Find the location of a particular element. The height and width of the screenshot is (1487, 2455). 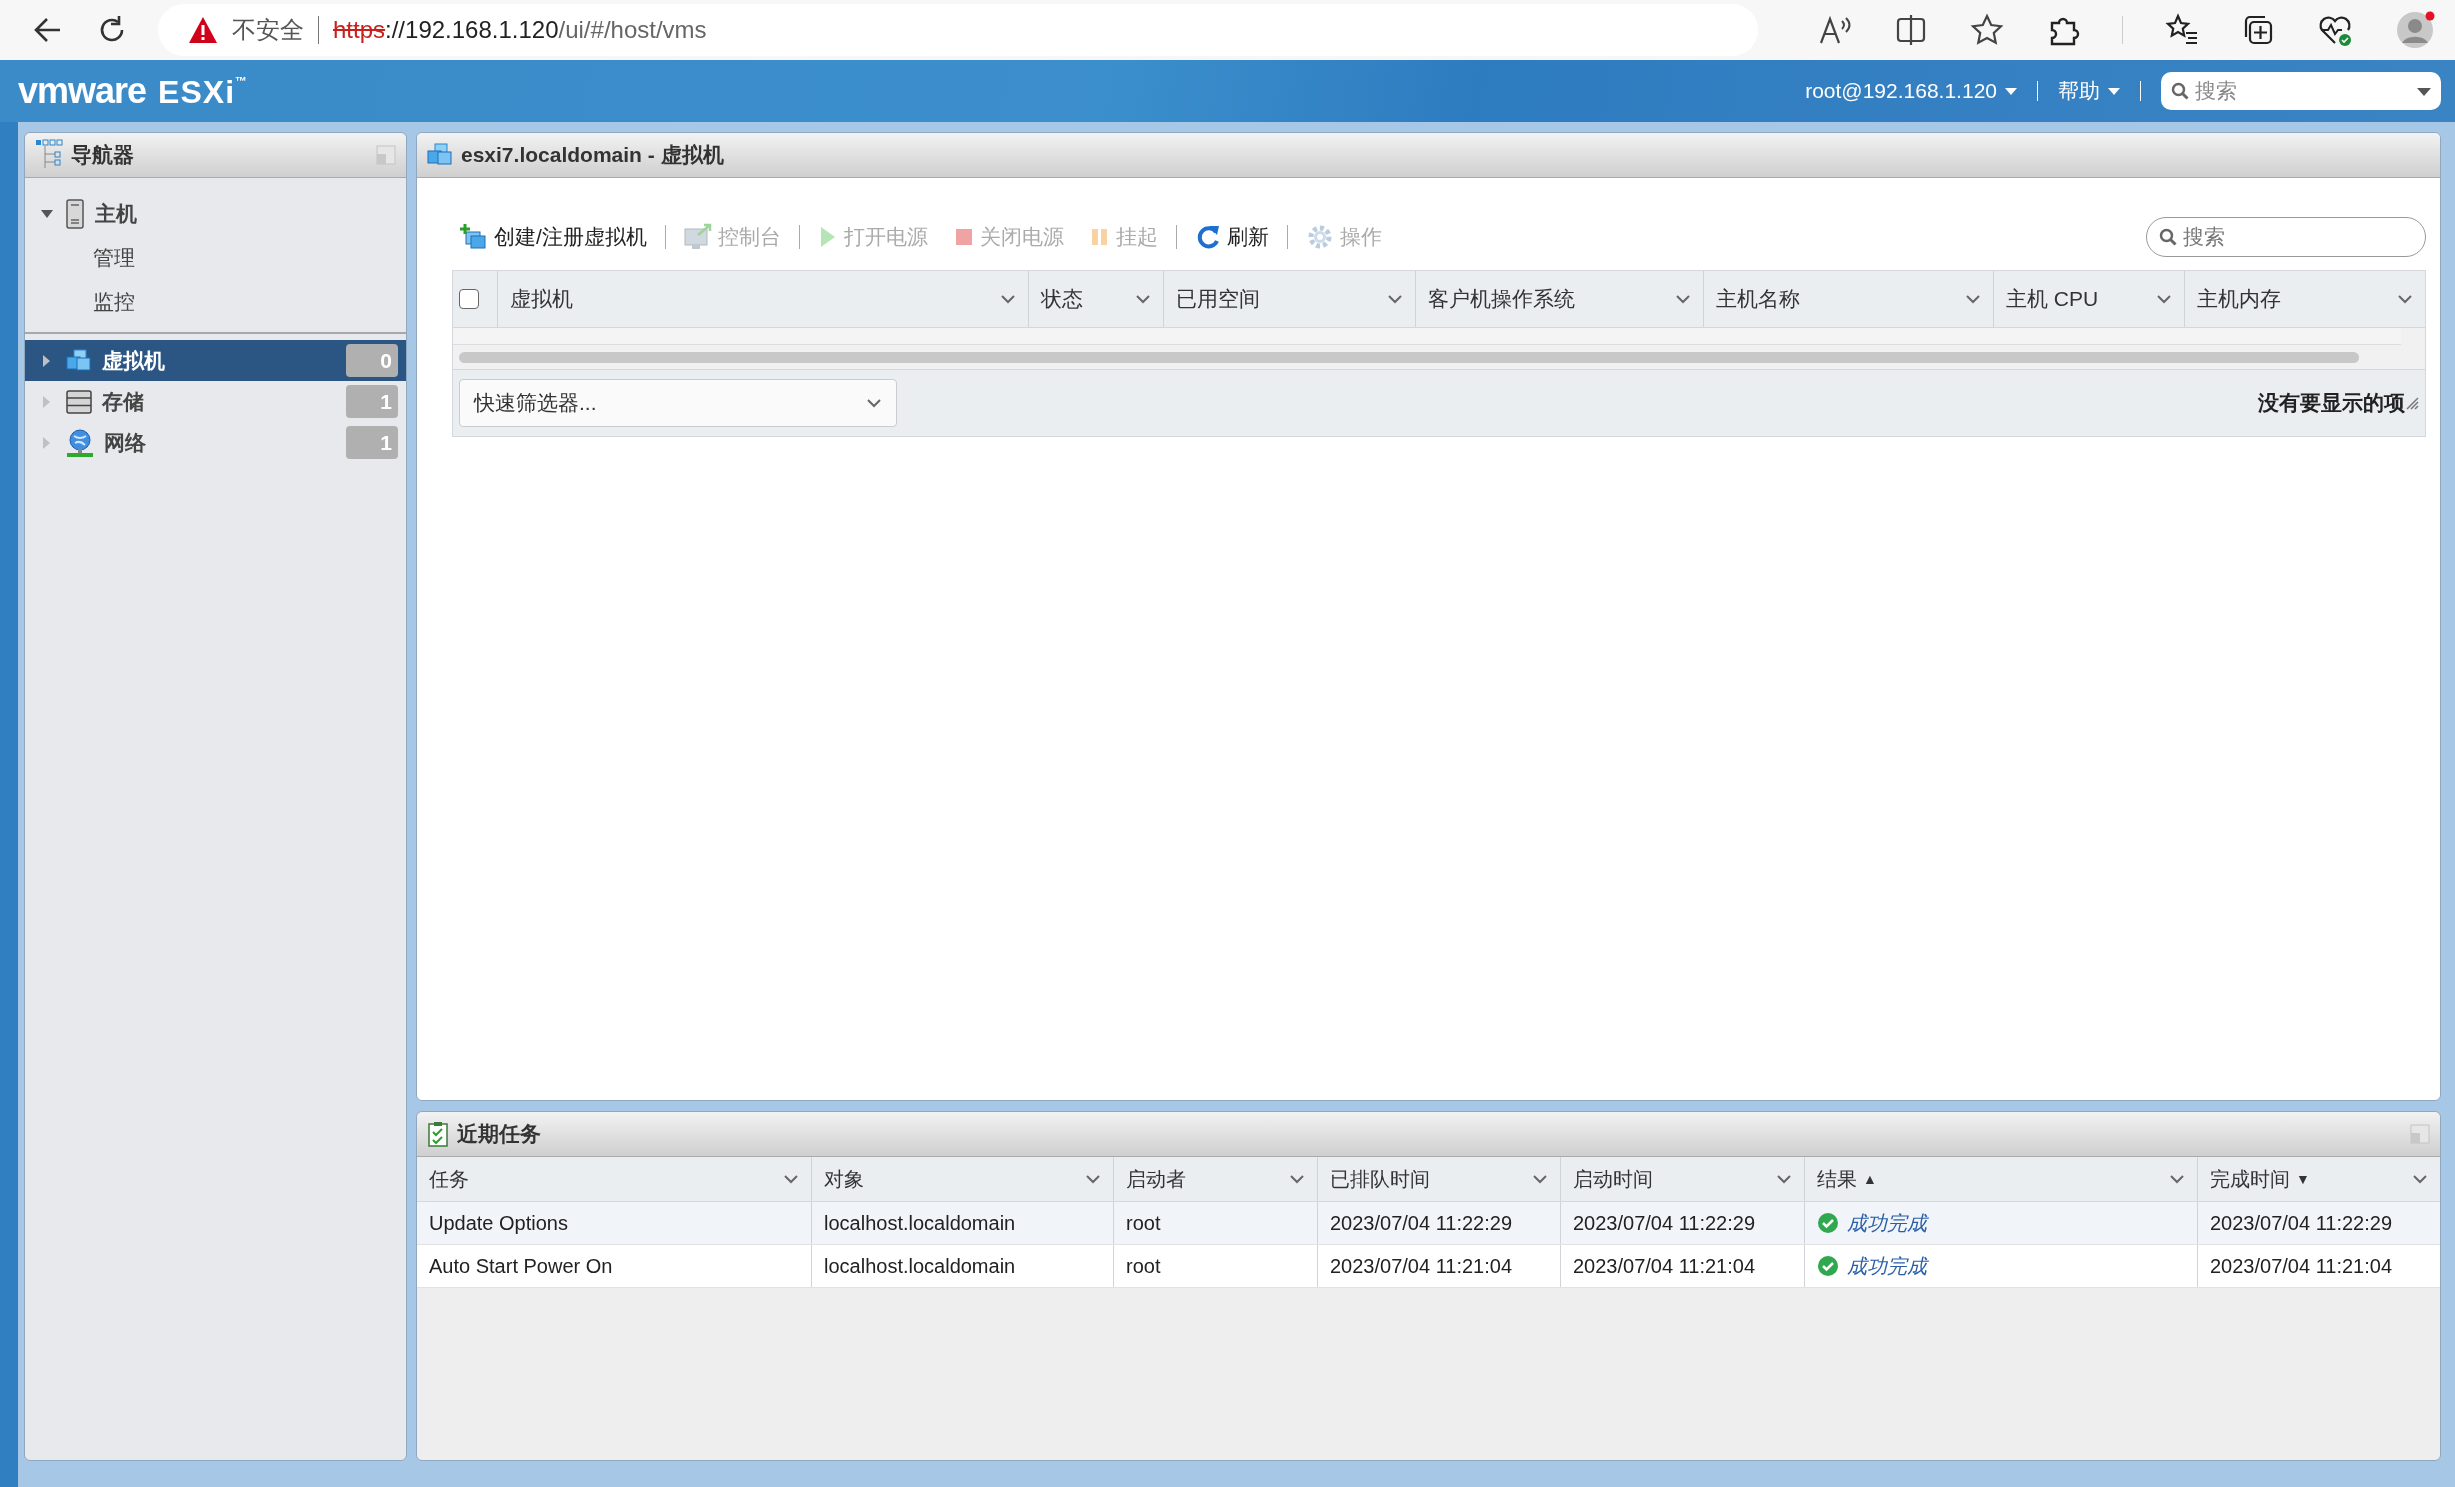

navigator-item: 虚拟机 0 is located at coordinates (215, 360).